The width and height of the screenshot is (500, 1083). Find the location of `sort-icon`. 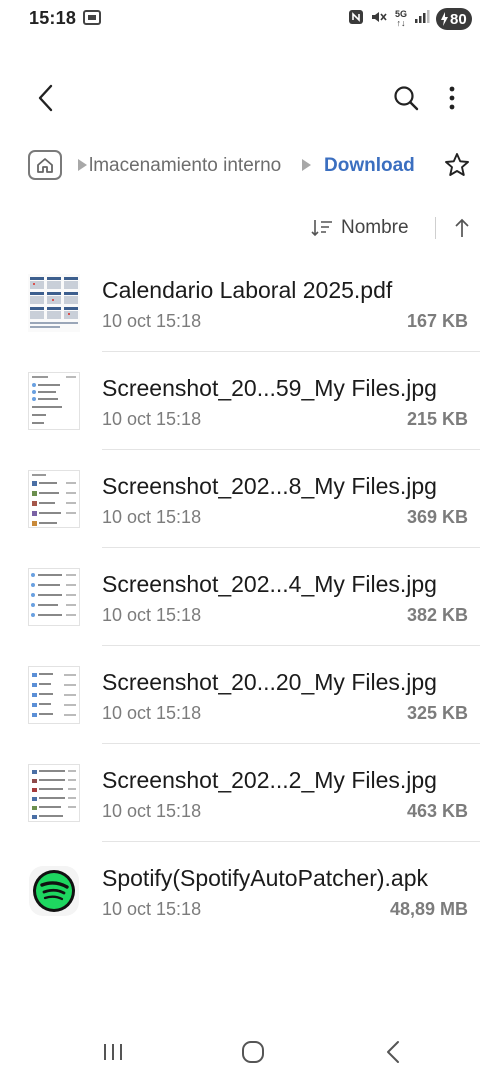

sort-icon is located at coordinates (321, 228).